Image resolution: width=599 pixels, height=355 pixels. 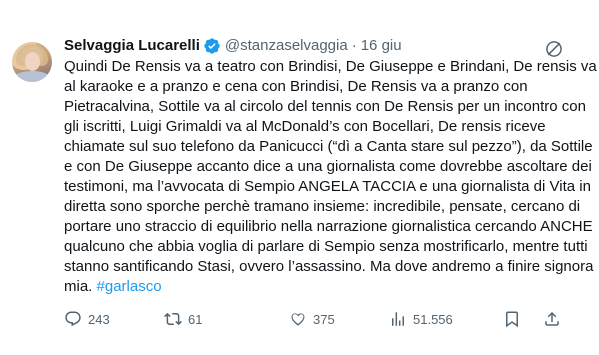 I want to click on share-icon, so click(x=552, y=318).